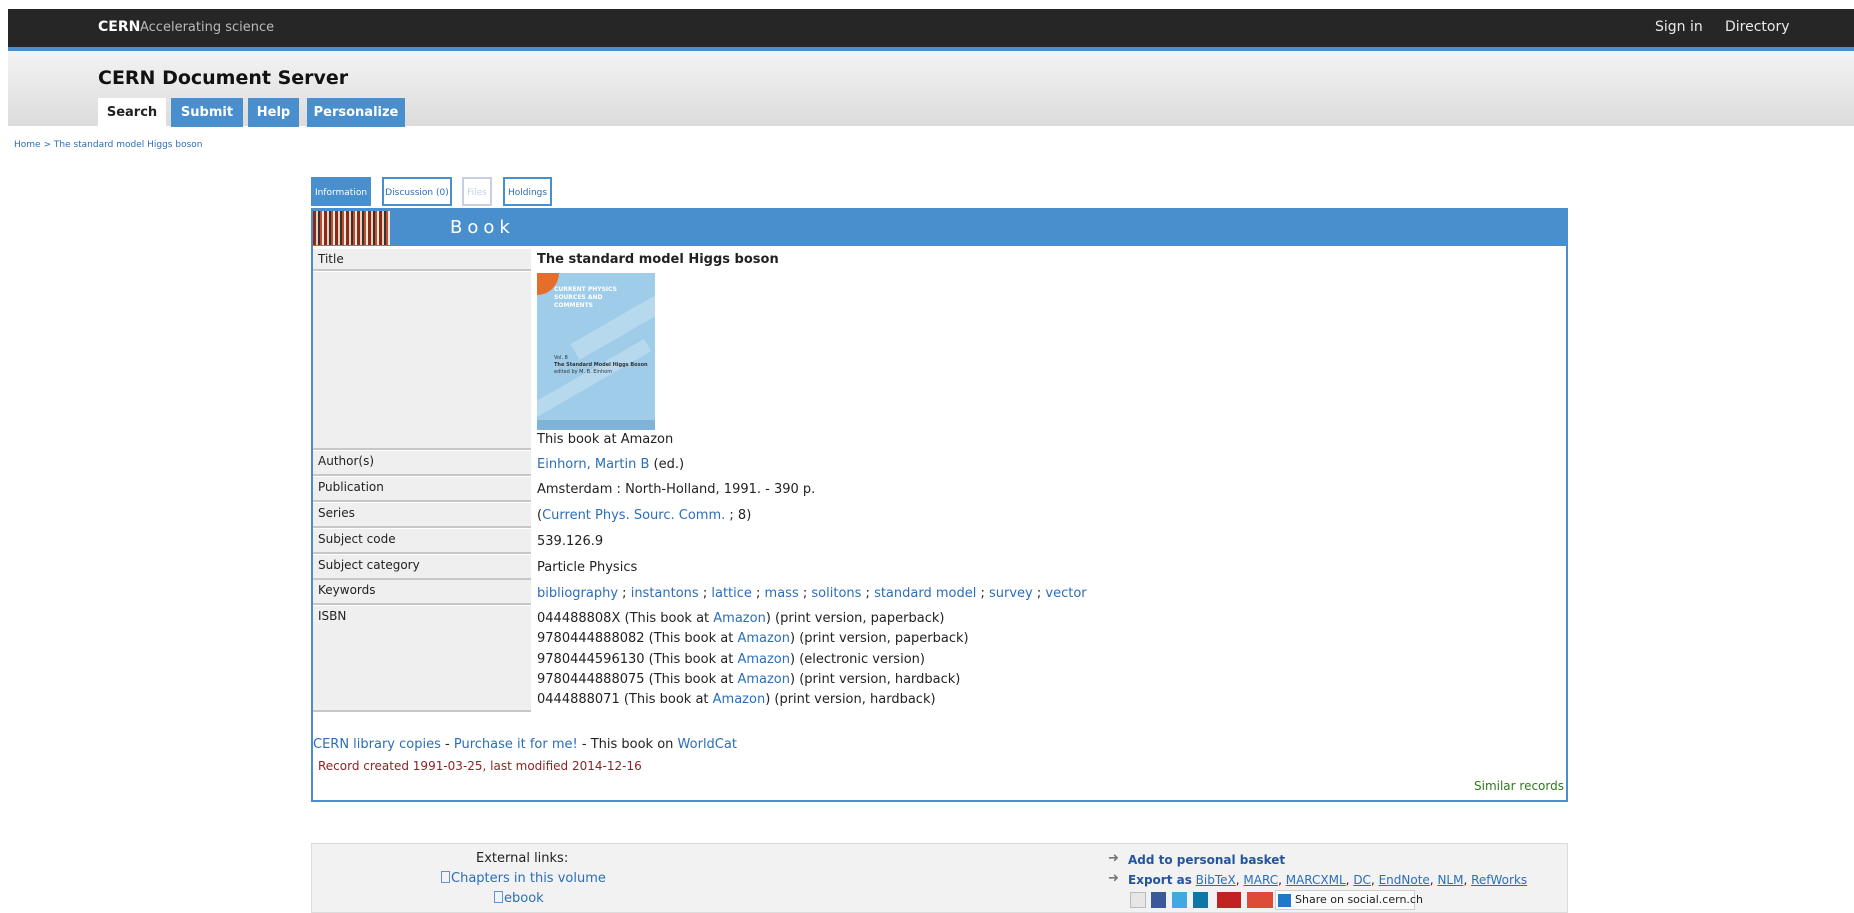  What do you see at coordinates (1519, 786) in the screenshot?
I see `similar-records-link: Similar records` at bounding box center [1519, 786].